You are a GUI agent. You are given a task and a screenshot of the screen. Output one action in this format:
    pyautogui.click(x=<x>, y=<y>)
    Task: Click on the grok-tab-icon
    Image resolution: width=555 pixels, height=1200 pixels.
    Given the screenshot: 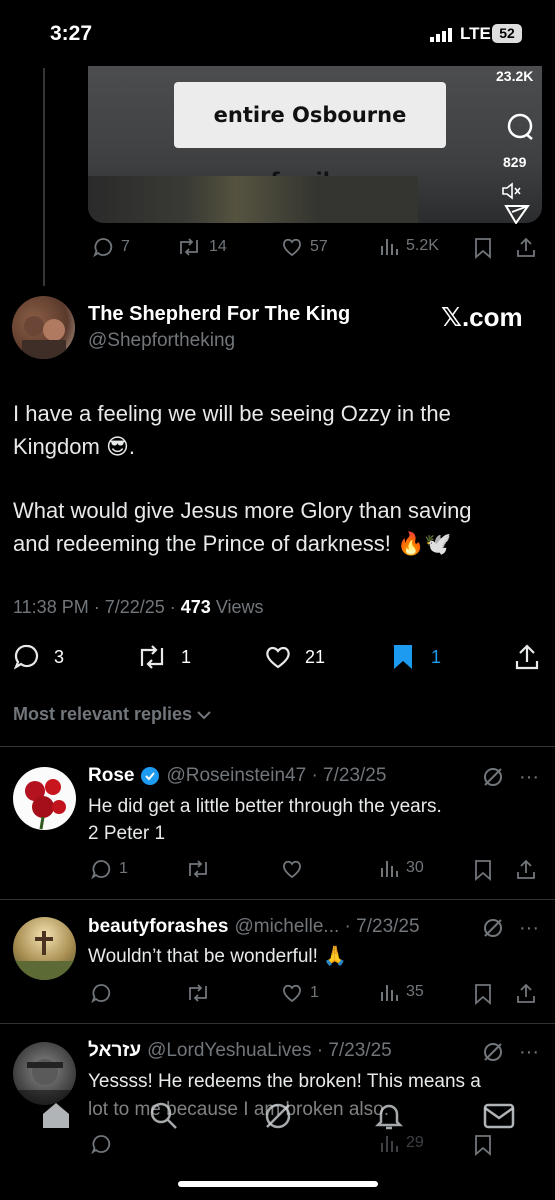 What is the action you would take?
    pyautogui.click(x=278, y=1116)
    